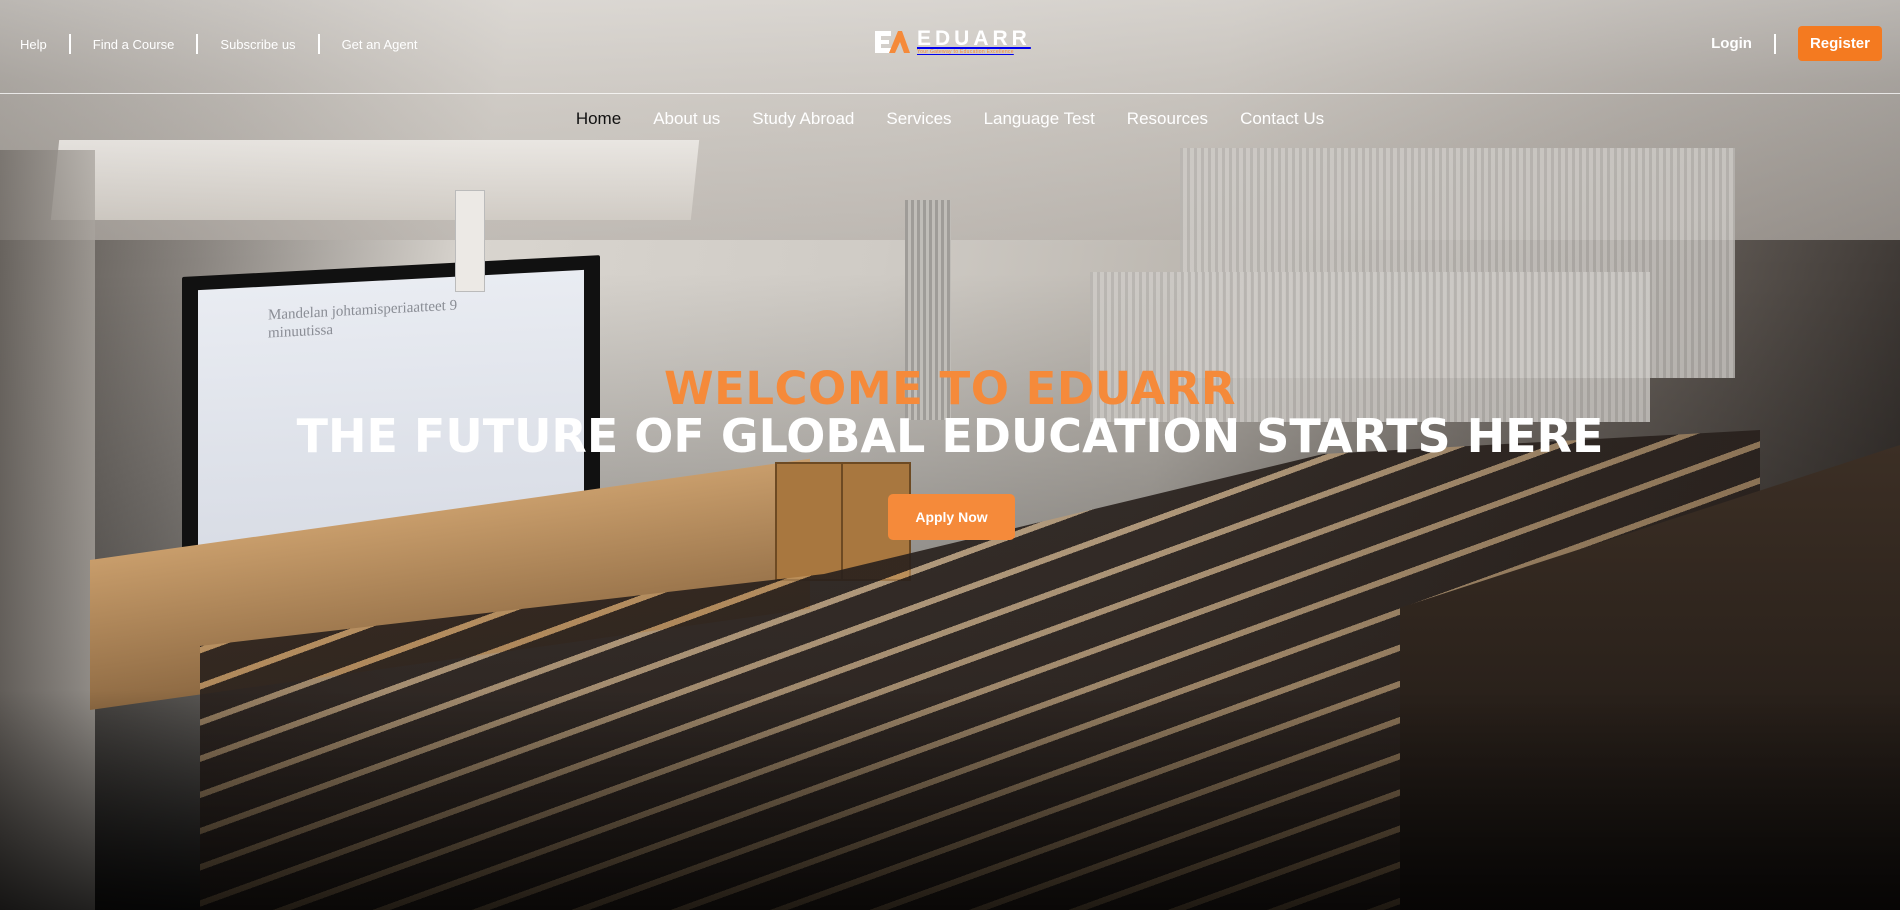  I want to click on find-course-link: Find a Course, so click(134, 44).